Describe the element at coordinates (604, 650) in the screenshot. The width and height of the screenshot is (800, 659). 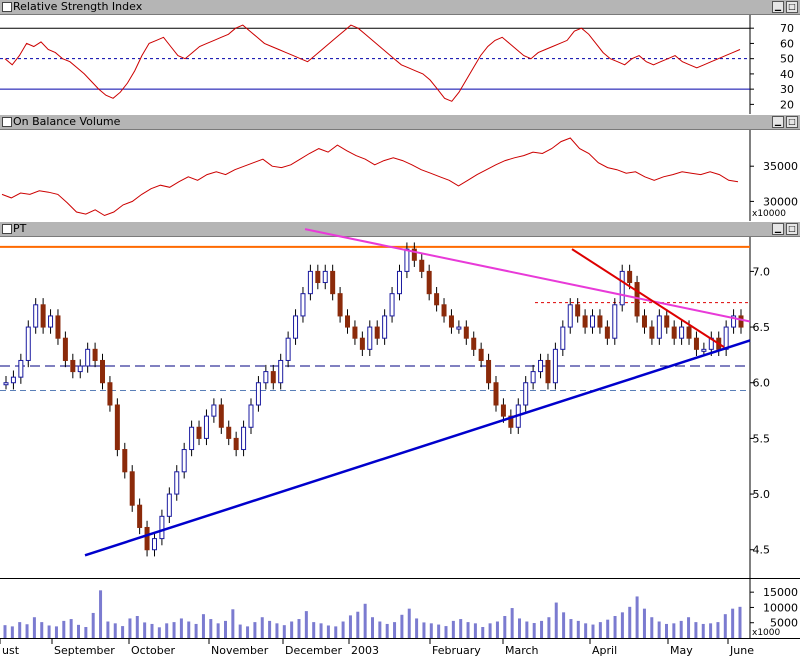
I see `x-tick-label: April` at that location.